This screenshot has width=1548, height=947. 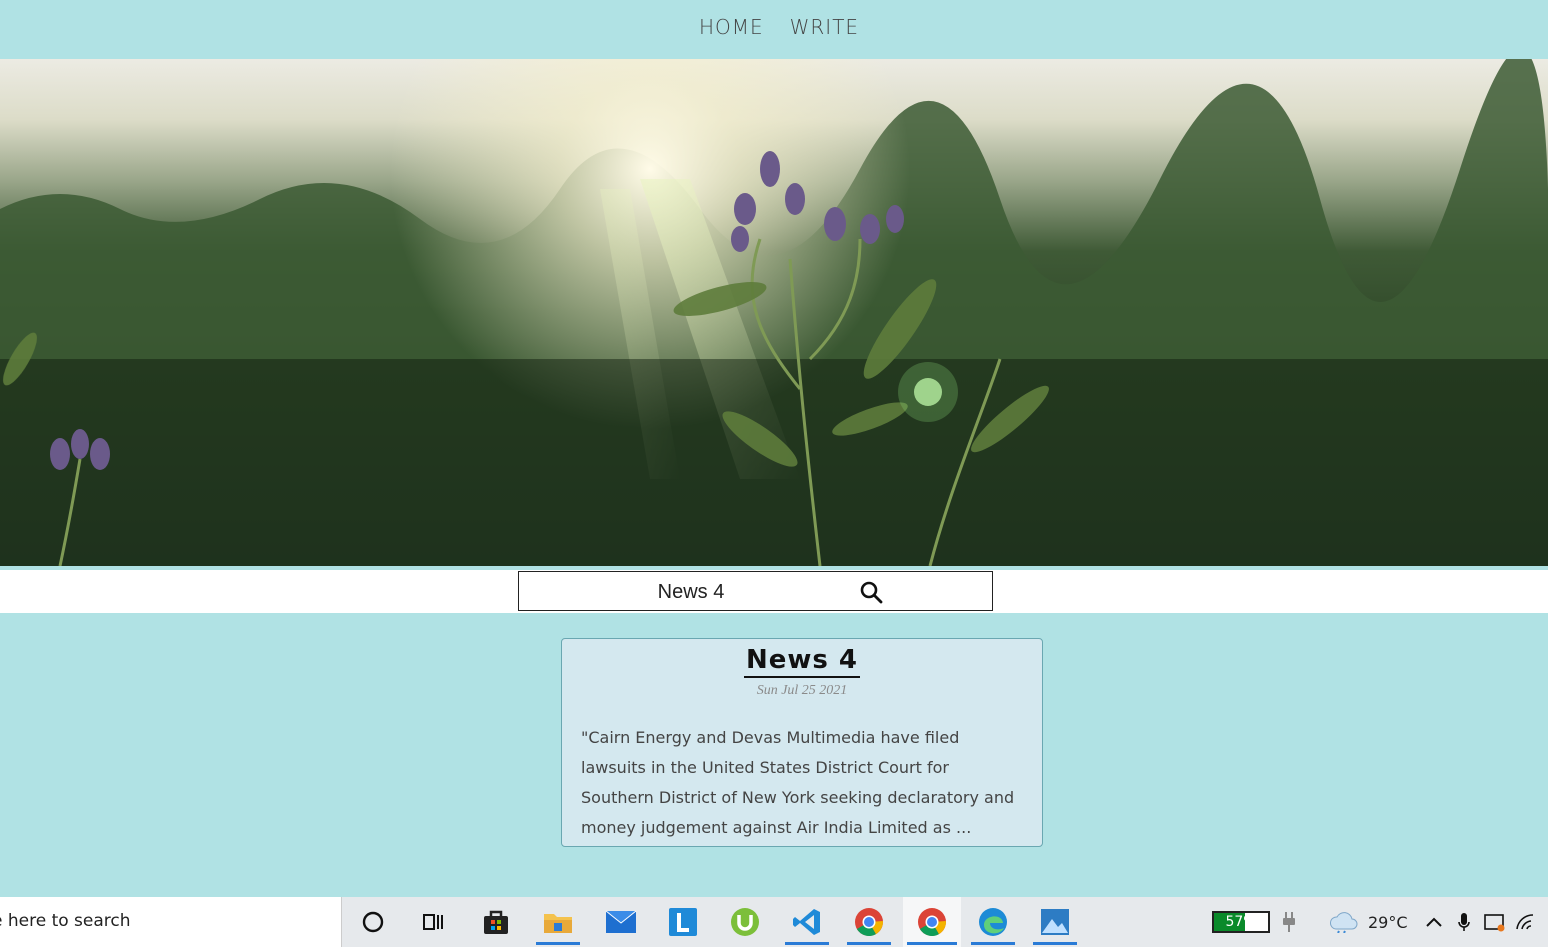 What do you see at coordinates (731, 27) in the screenshot?
I see `nav-home-link: HOME` at bounding box center [731, 27].